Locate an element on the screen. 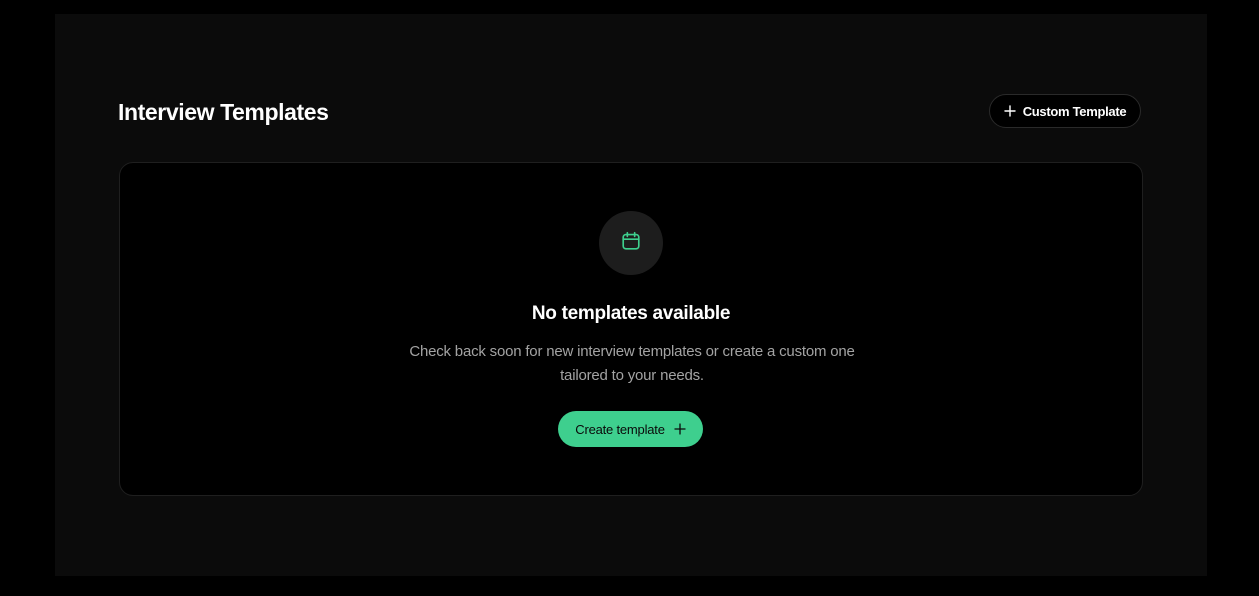  calendar-icon is located at coordinates (631, 243).